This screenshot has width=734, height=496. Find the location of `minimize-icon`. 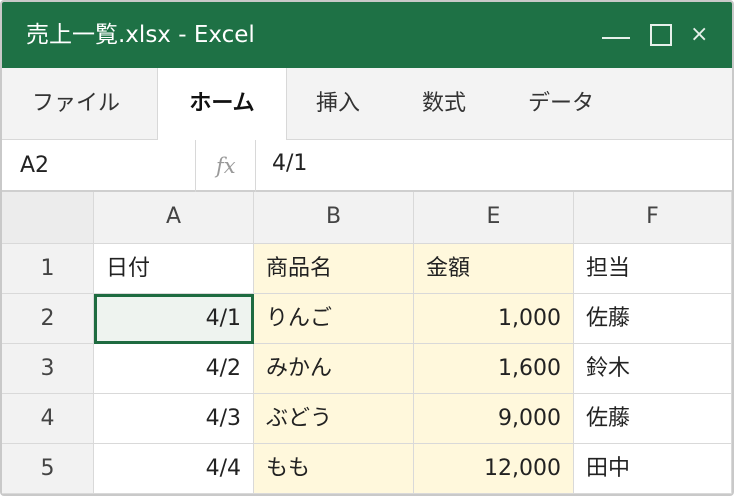

minimize-icon is located at coordinates (616, 38).